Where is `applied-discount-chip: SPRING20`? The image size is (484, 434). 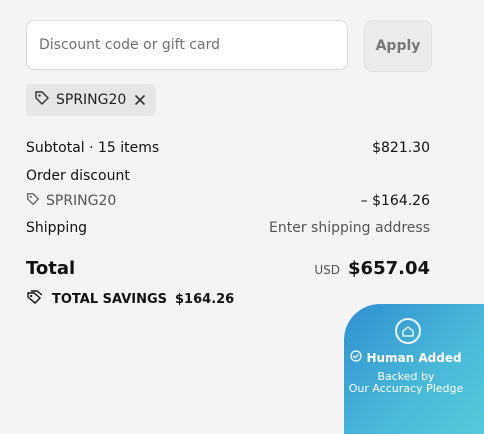 applied-discount-chip: SPRING20 is located at coordinates (91, 100).